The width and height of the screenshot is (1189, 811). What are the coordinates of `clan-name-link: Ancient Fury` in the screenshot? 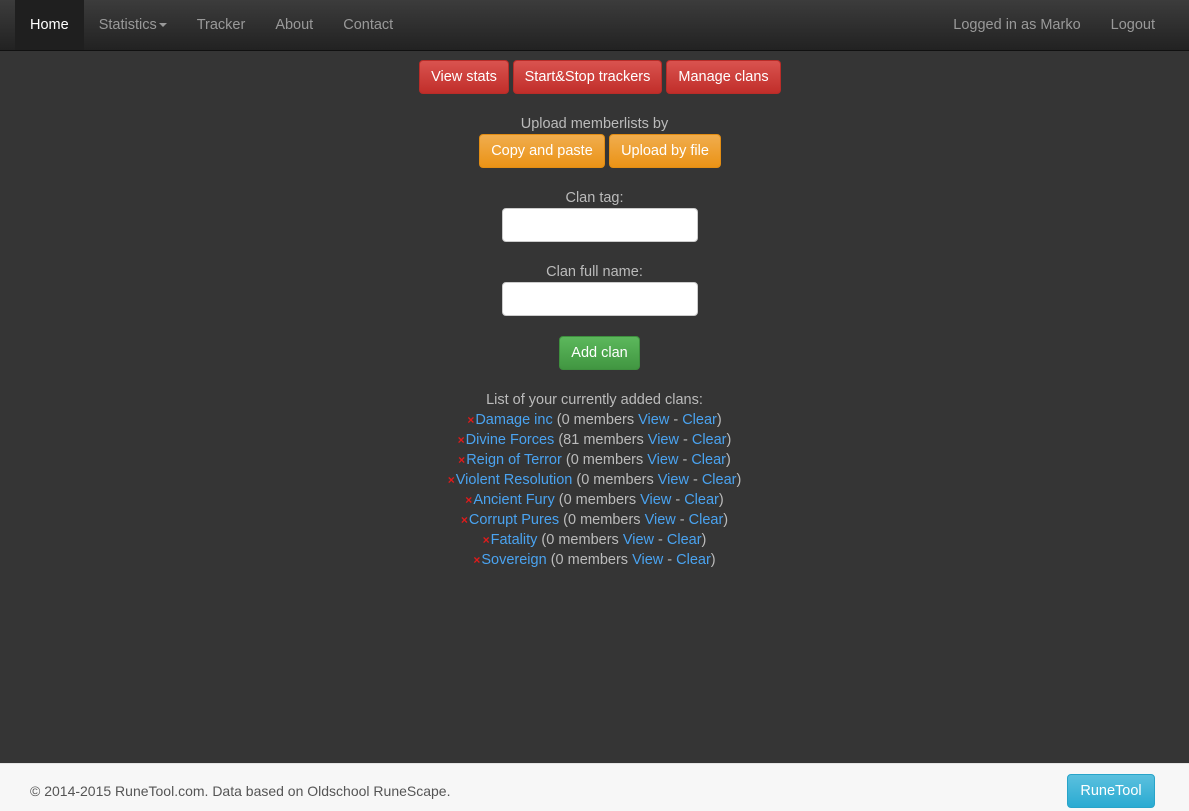 It's located at (513, 500).